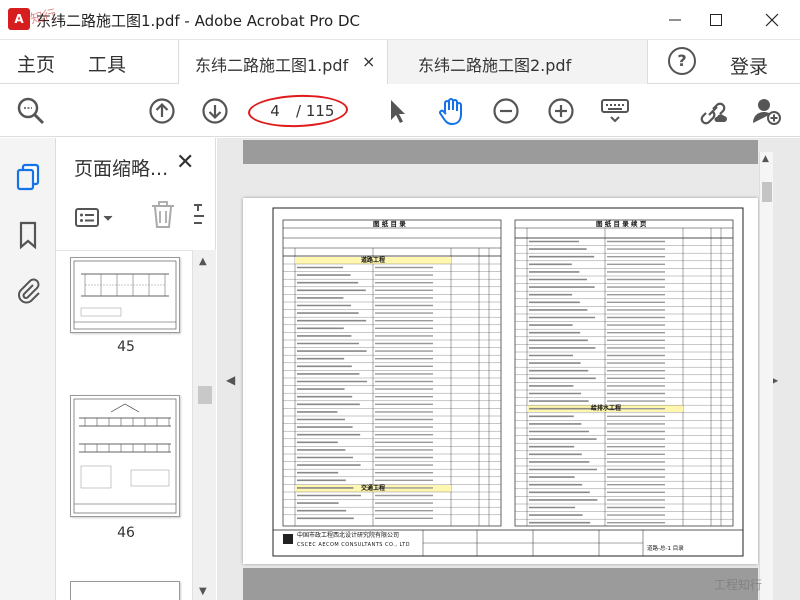 This screenshot has height=600, width=800. Describe the element at coordinates (198, 21) in the screenshot. I see `window-title: 东纬二路施工图1.pdf - Adobe Acrobat Pro DC` at that location.